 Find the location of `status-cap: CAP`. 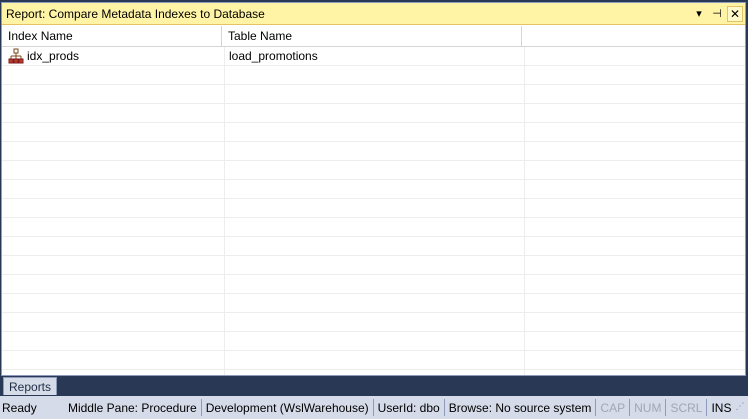

status-cap: CAP is located at coordinates (612, 407).